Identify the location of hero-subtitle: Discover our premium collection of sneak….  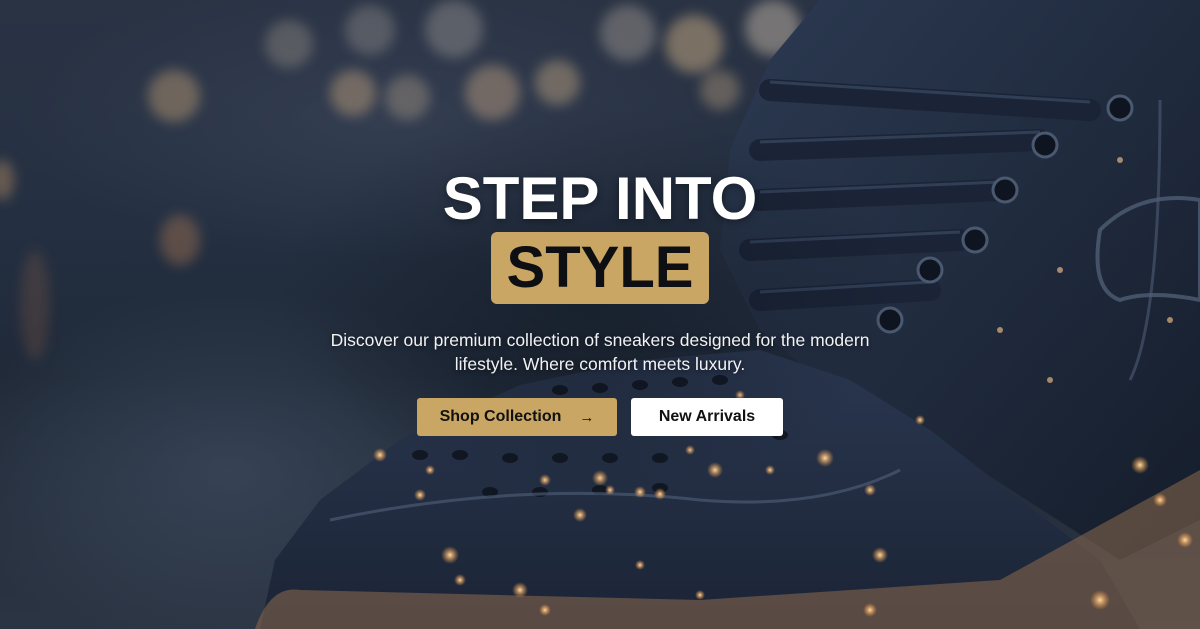
(600, 352).